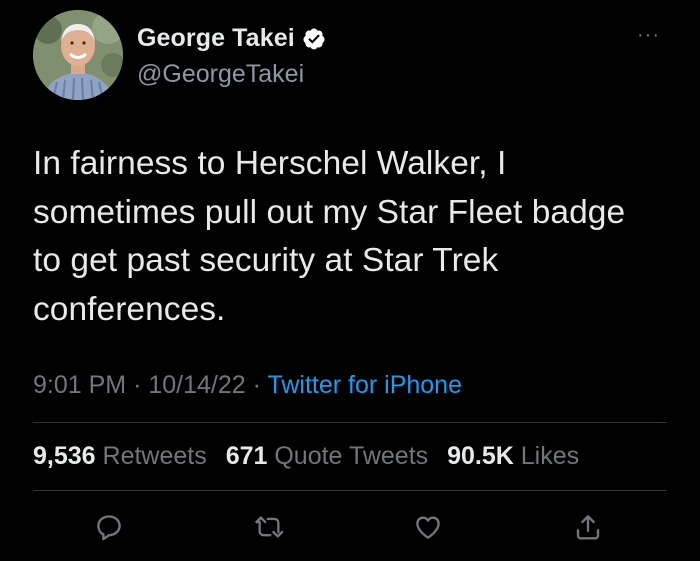  I want to click on reply-button, so click(109, 527).